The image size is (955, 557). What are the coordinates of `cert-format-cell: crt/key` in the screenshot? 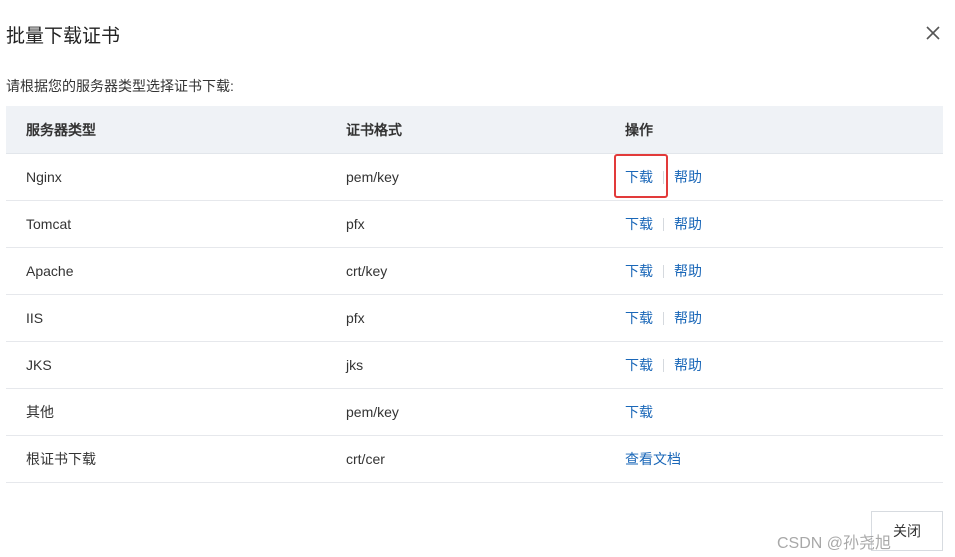 It's located at (367, 271).